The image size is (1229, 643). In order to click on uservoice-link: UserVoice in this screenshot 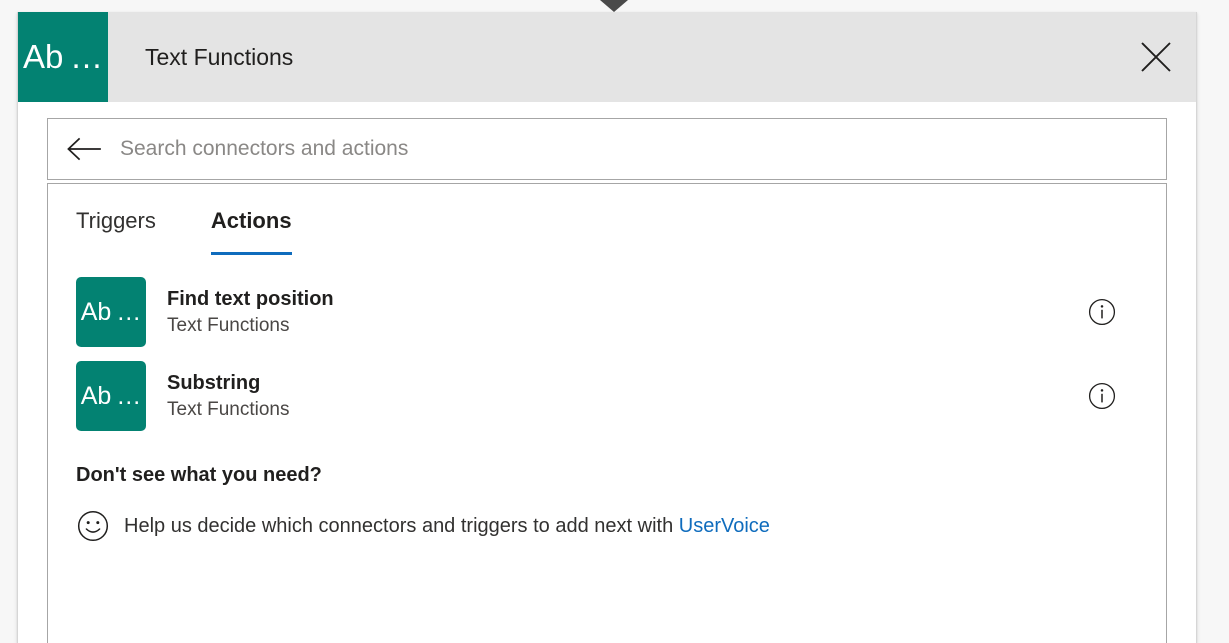, I will do `click(724, 526)`.